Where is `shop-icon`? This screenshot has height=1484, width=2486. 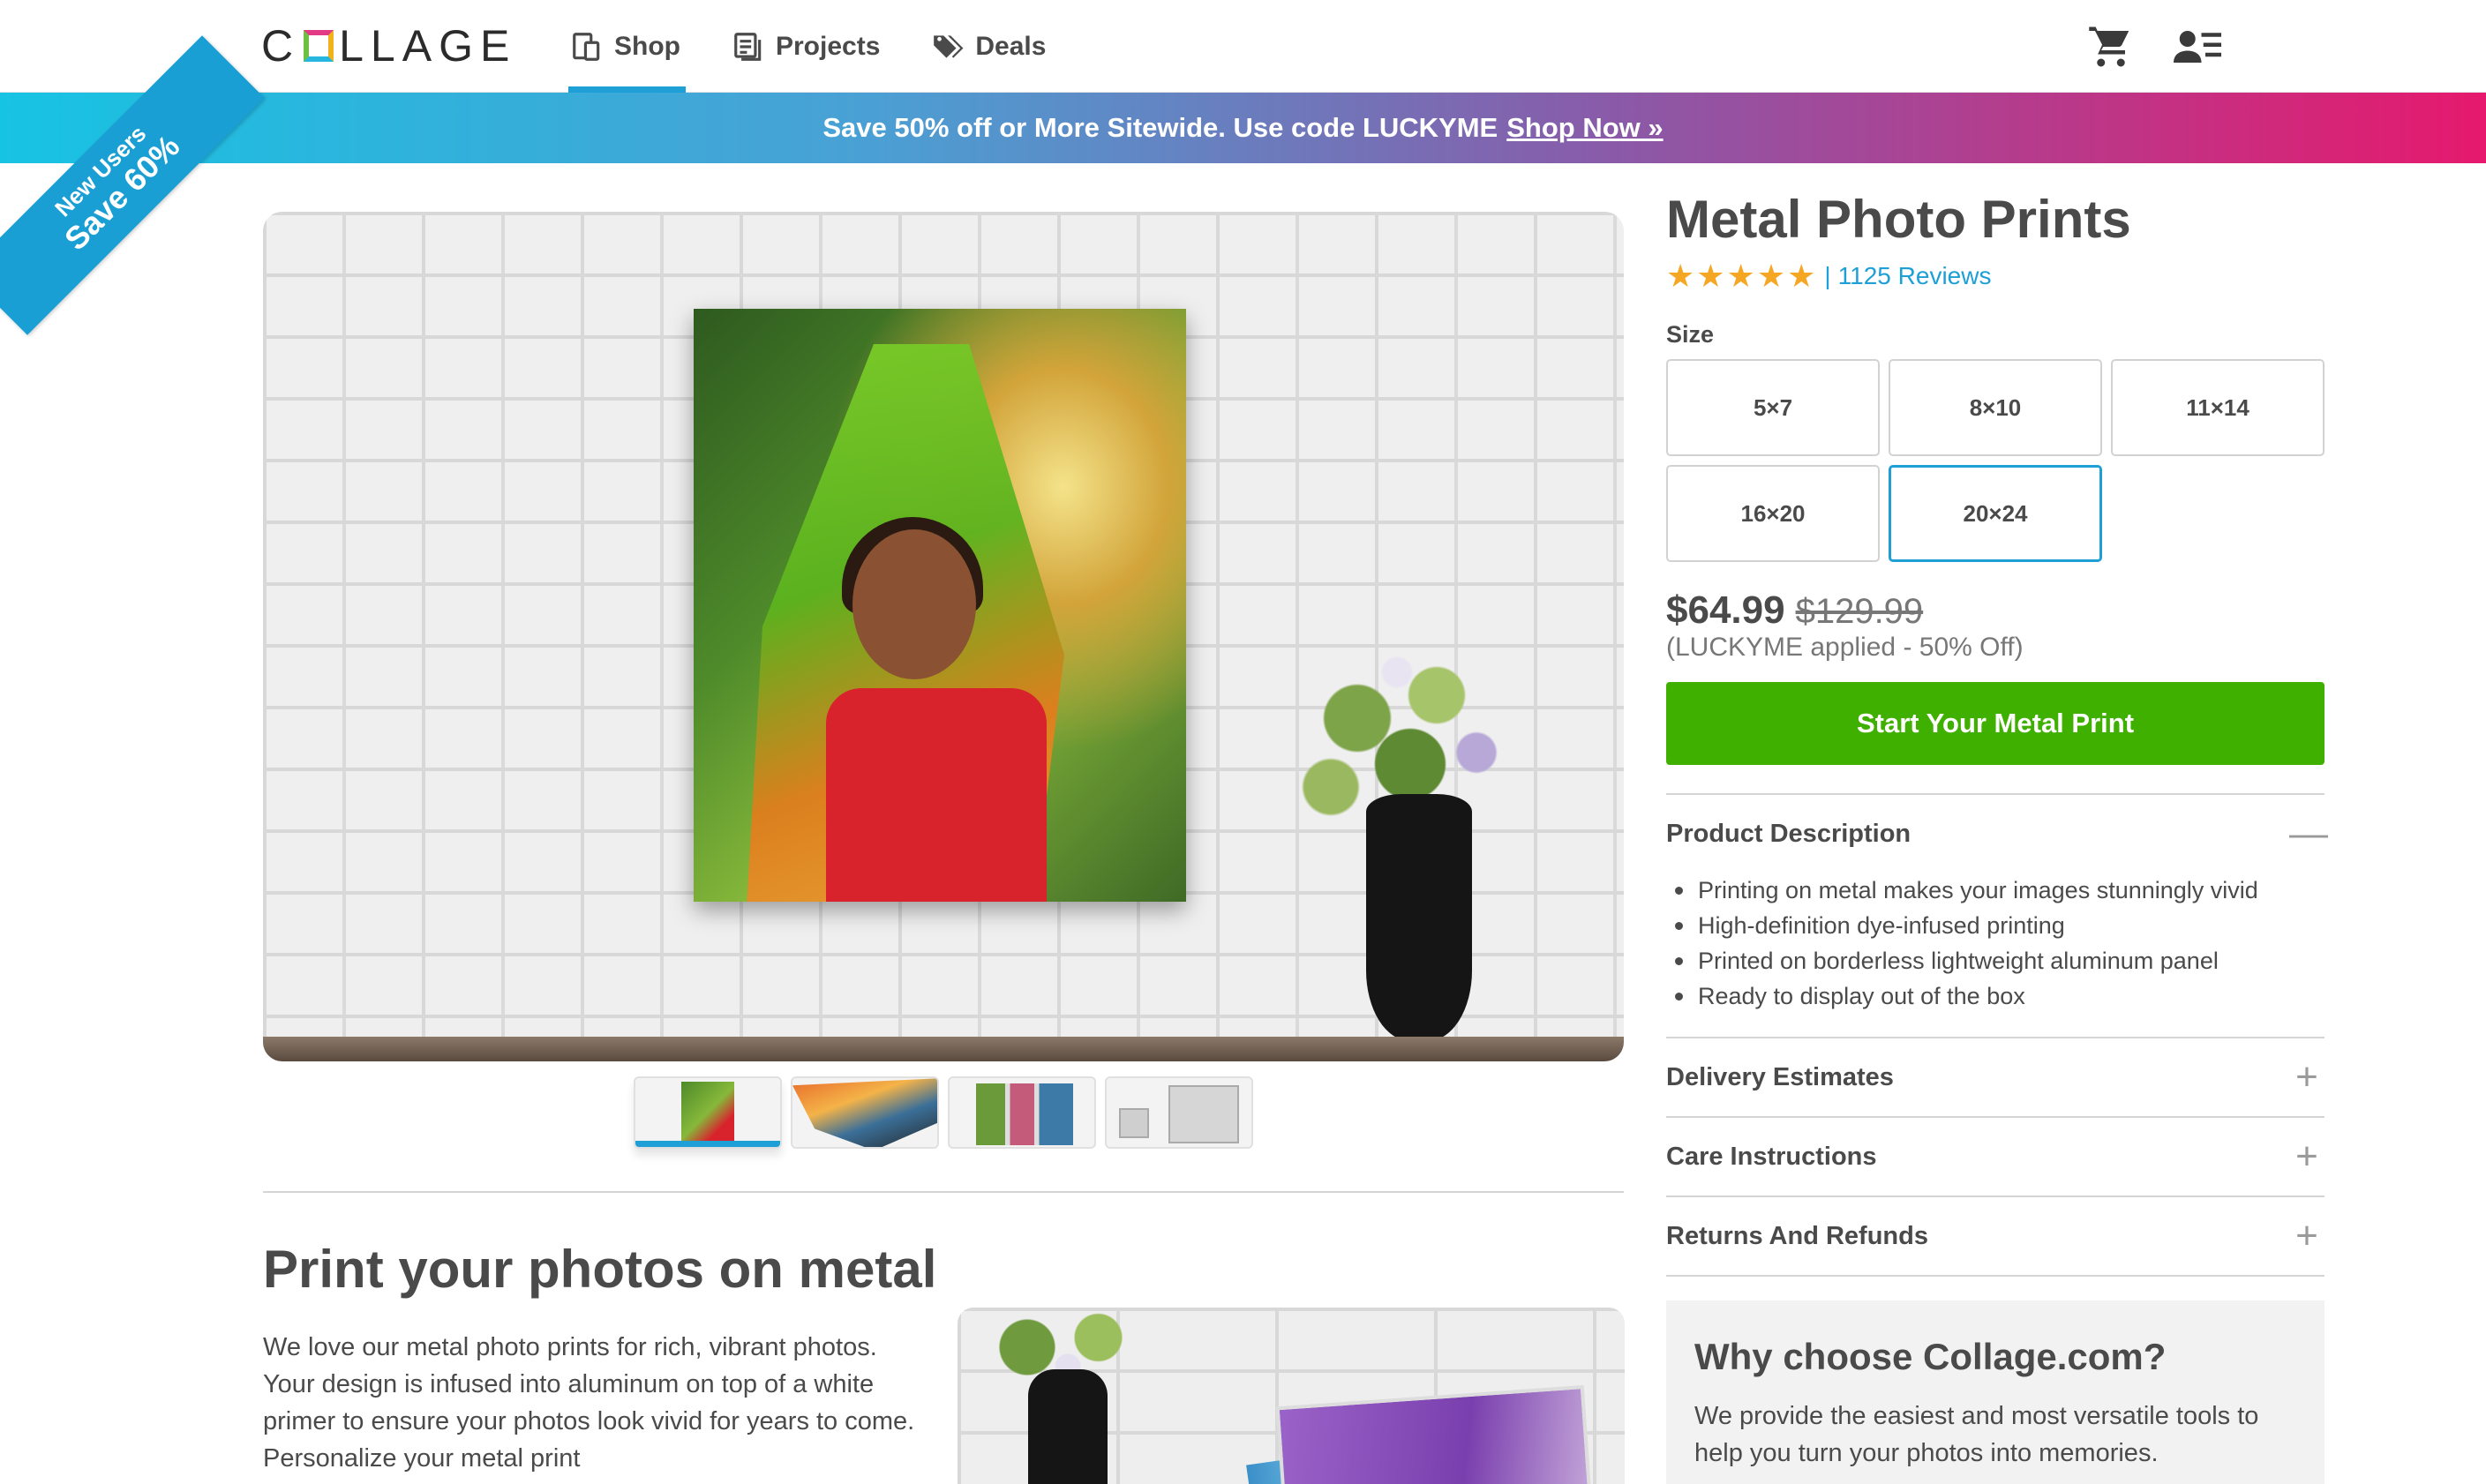
shop-icon is located at coordinates (586, 46).